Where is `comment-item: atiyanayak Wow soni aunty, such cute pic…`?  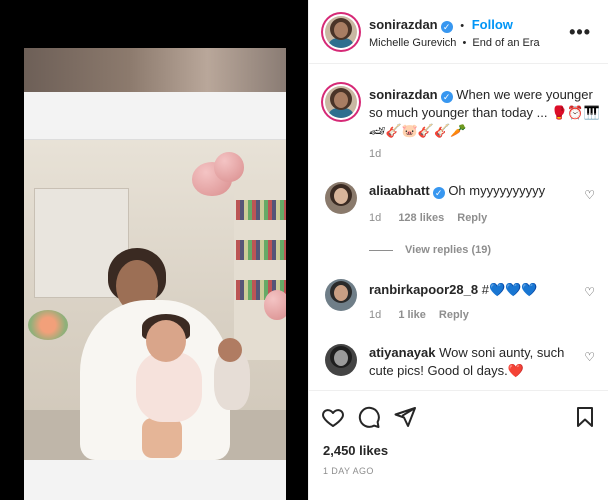 comment-item: atiyanayak Wow soni aunty, such cute pic… is located at coordinates (458, 365).